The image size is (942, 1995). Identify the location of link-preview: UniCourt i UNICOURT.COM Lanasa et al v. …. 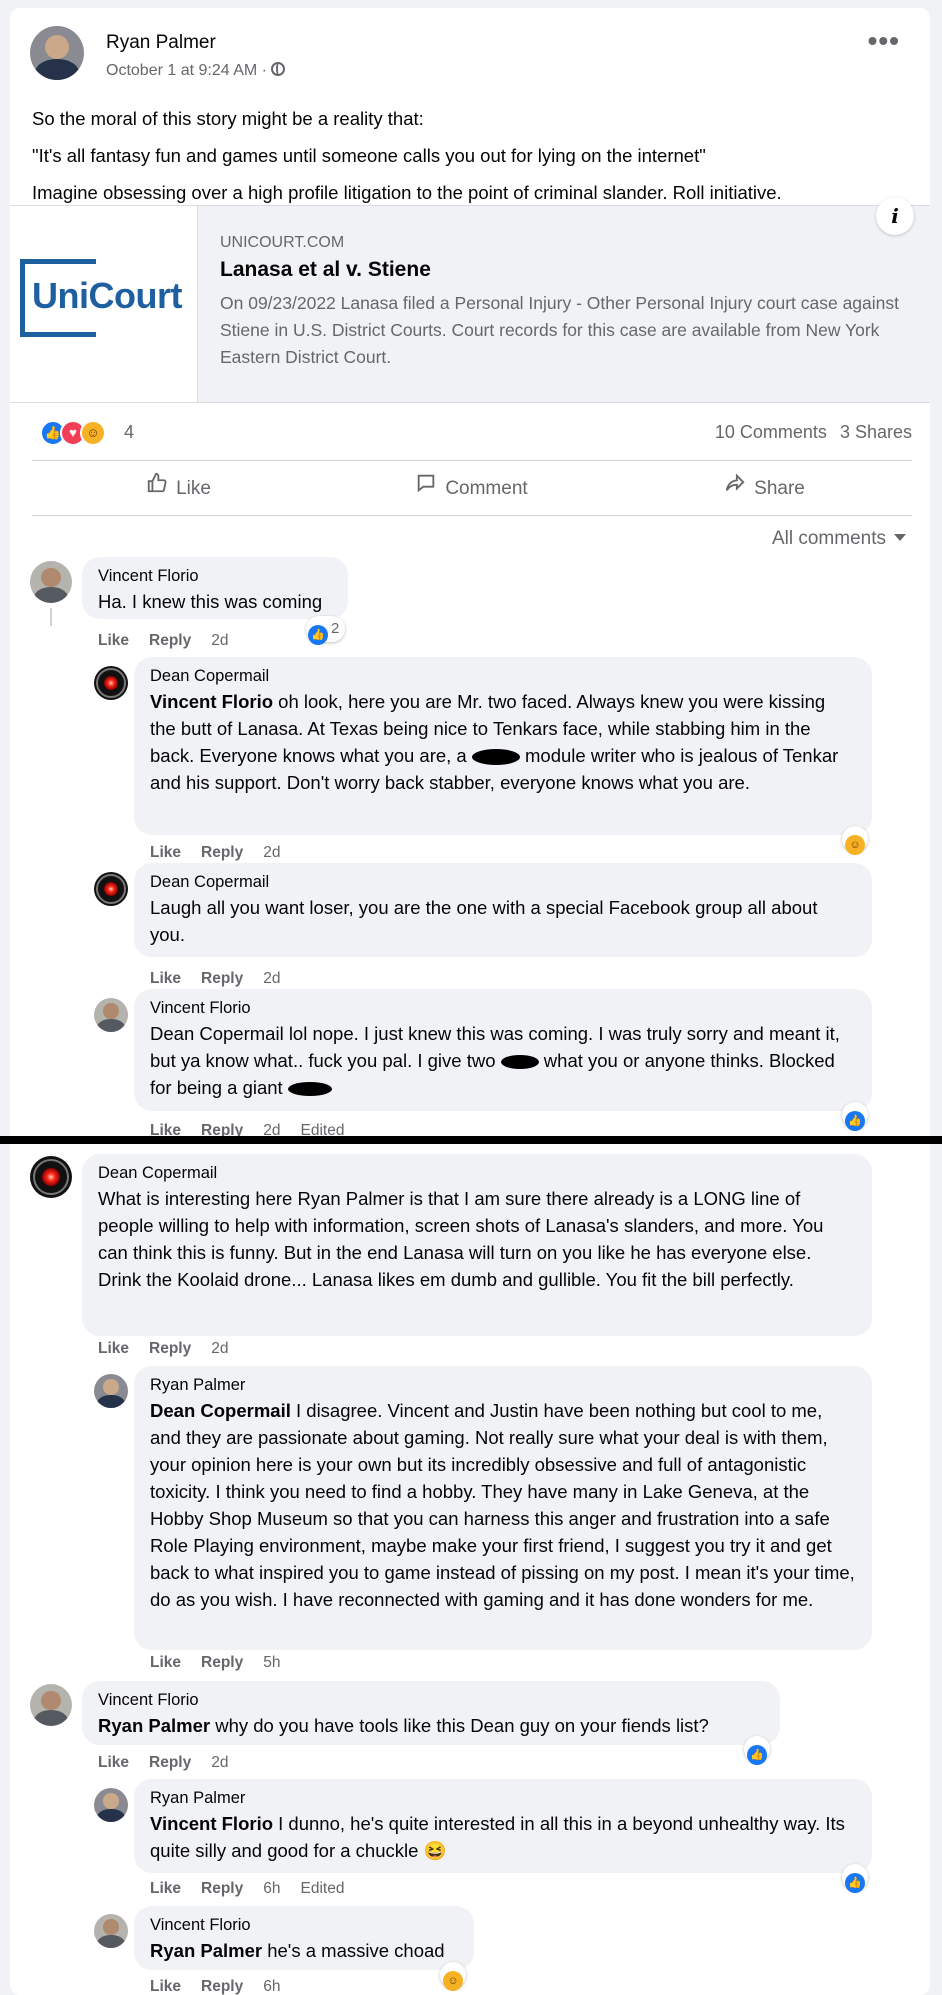
(470, 300).